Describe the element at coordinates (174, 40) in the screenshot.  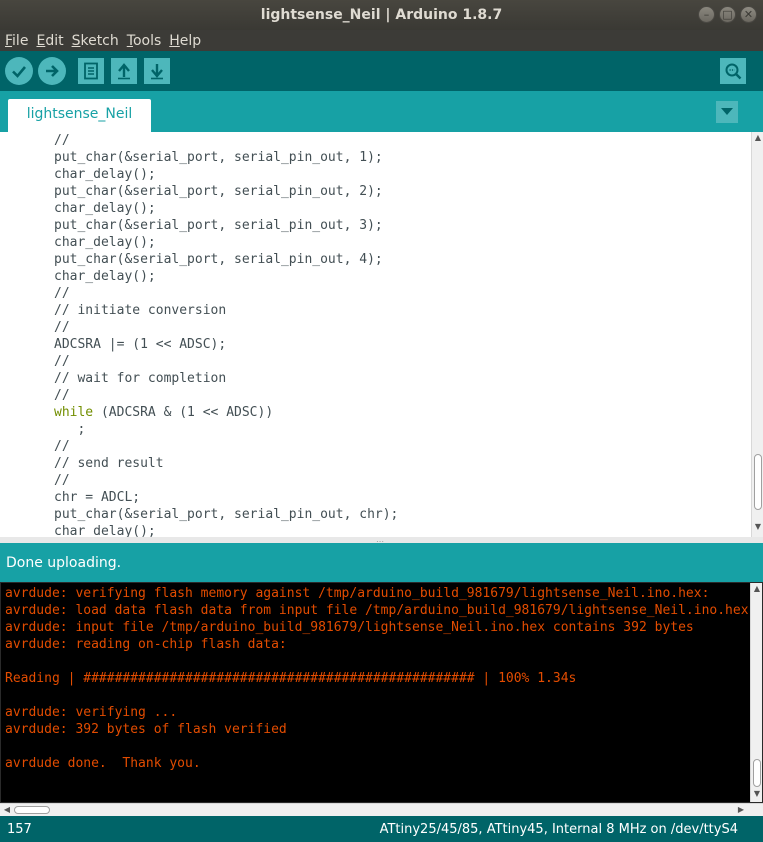
I see `menu-help-mnemonic: H` at that location.